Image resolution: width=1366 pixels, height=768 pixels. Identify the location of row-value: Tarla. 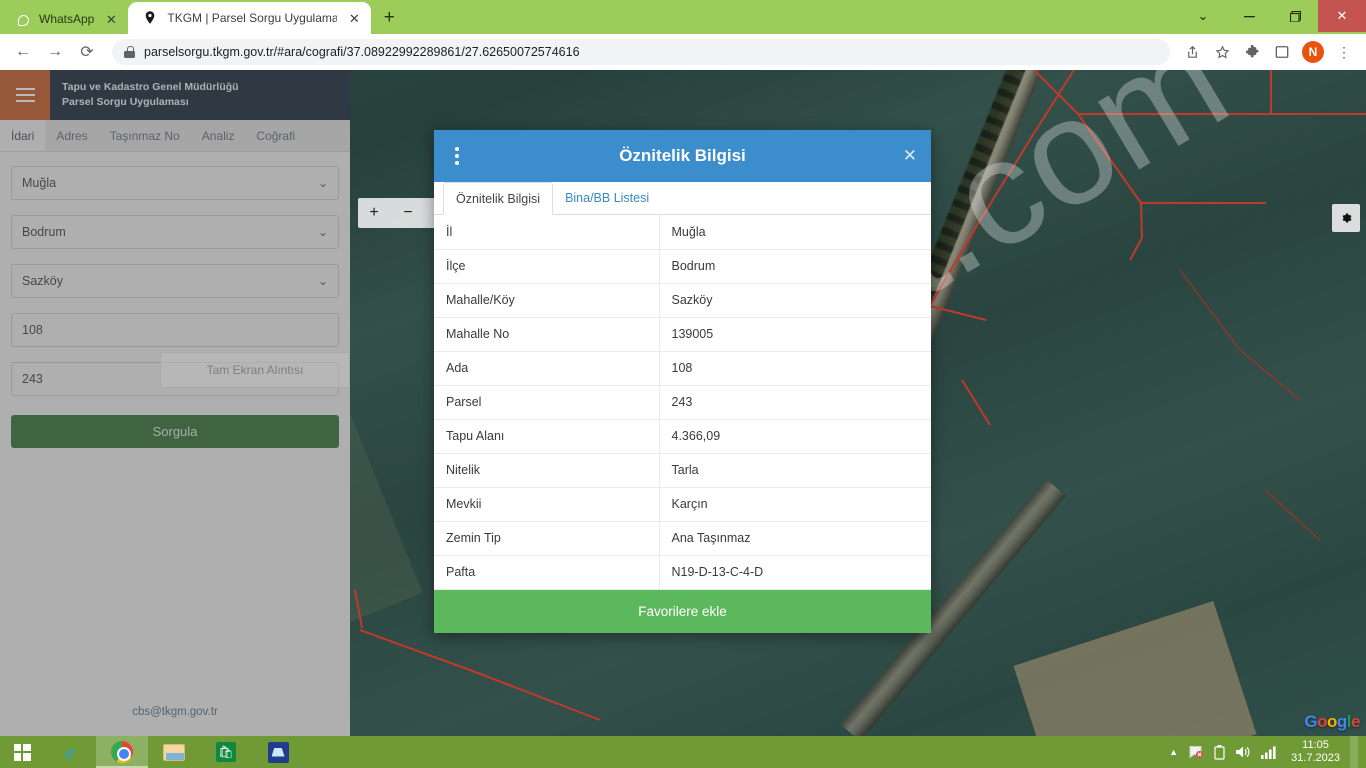
(795, 470).